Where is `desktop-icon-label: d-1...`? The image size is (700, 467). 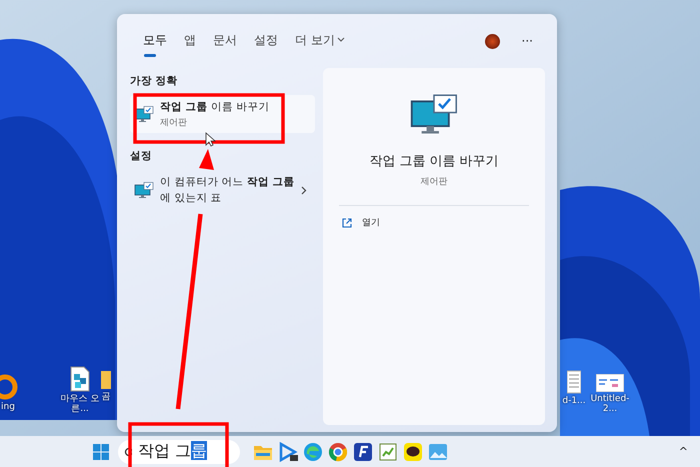
desktop-icon-label: d-1... is located at coordinates (574, 401).